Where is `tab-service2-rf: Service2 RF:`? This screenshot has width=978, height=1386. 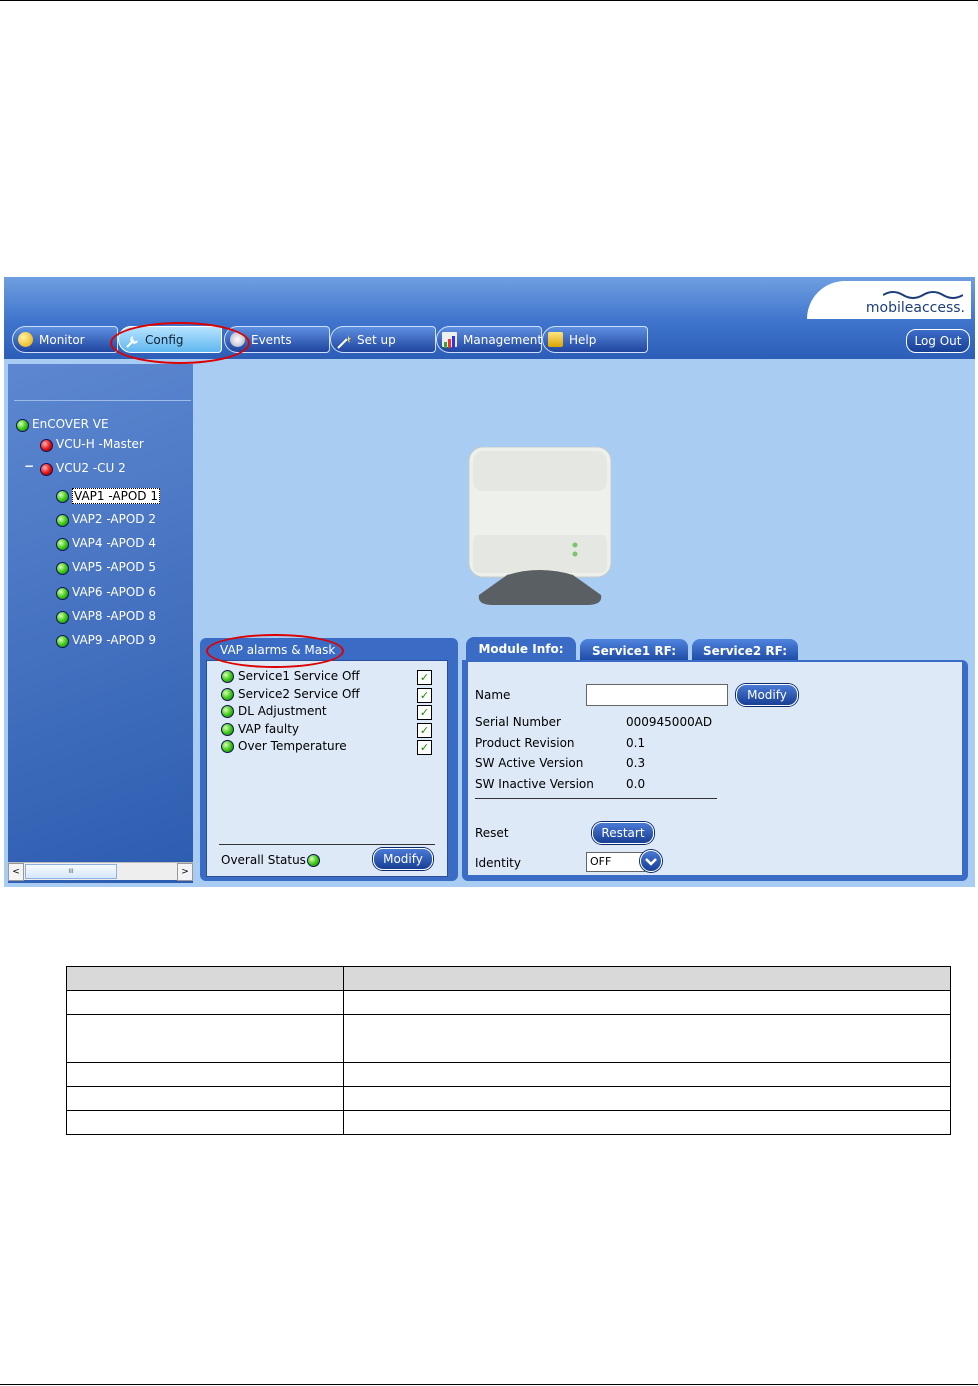 tab-service2-rf: Service2 RF: is located at coordinates (745, 650).